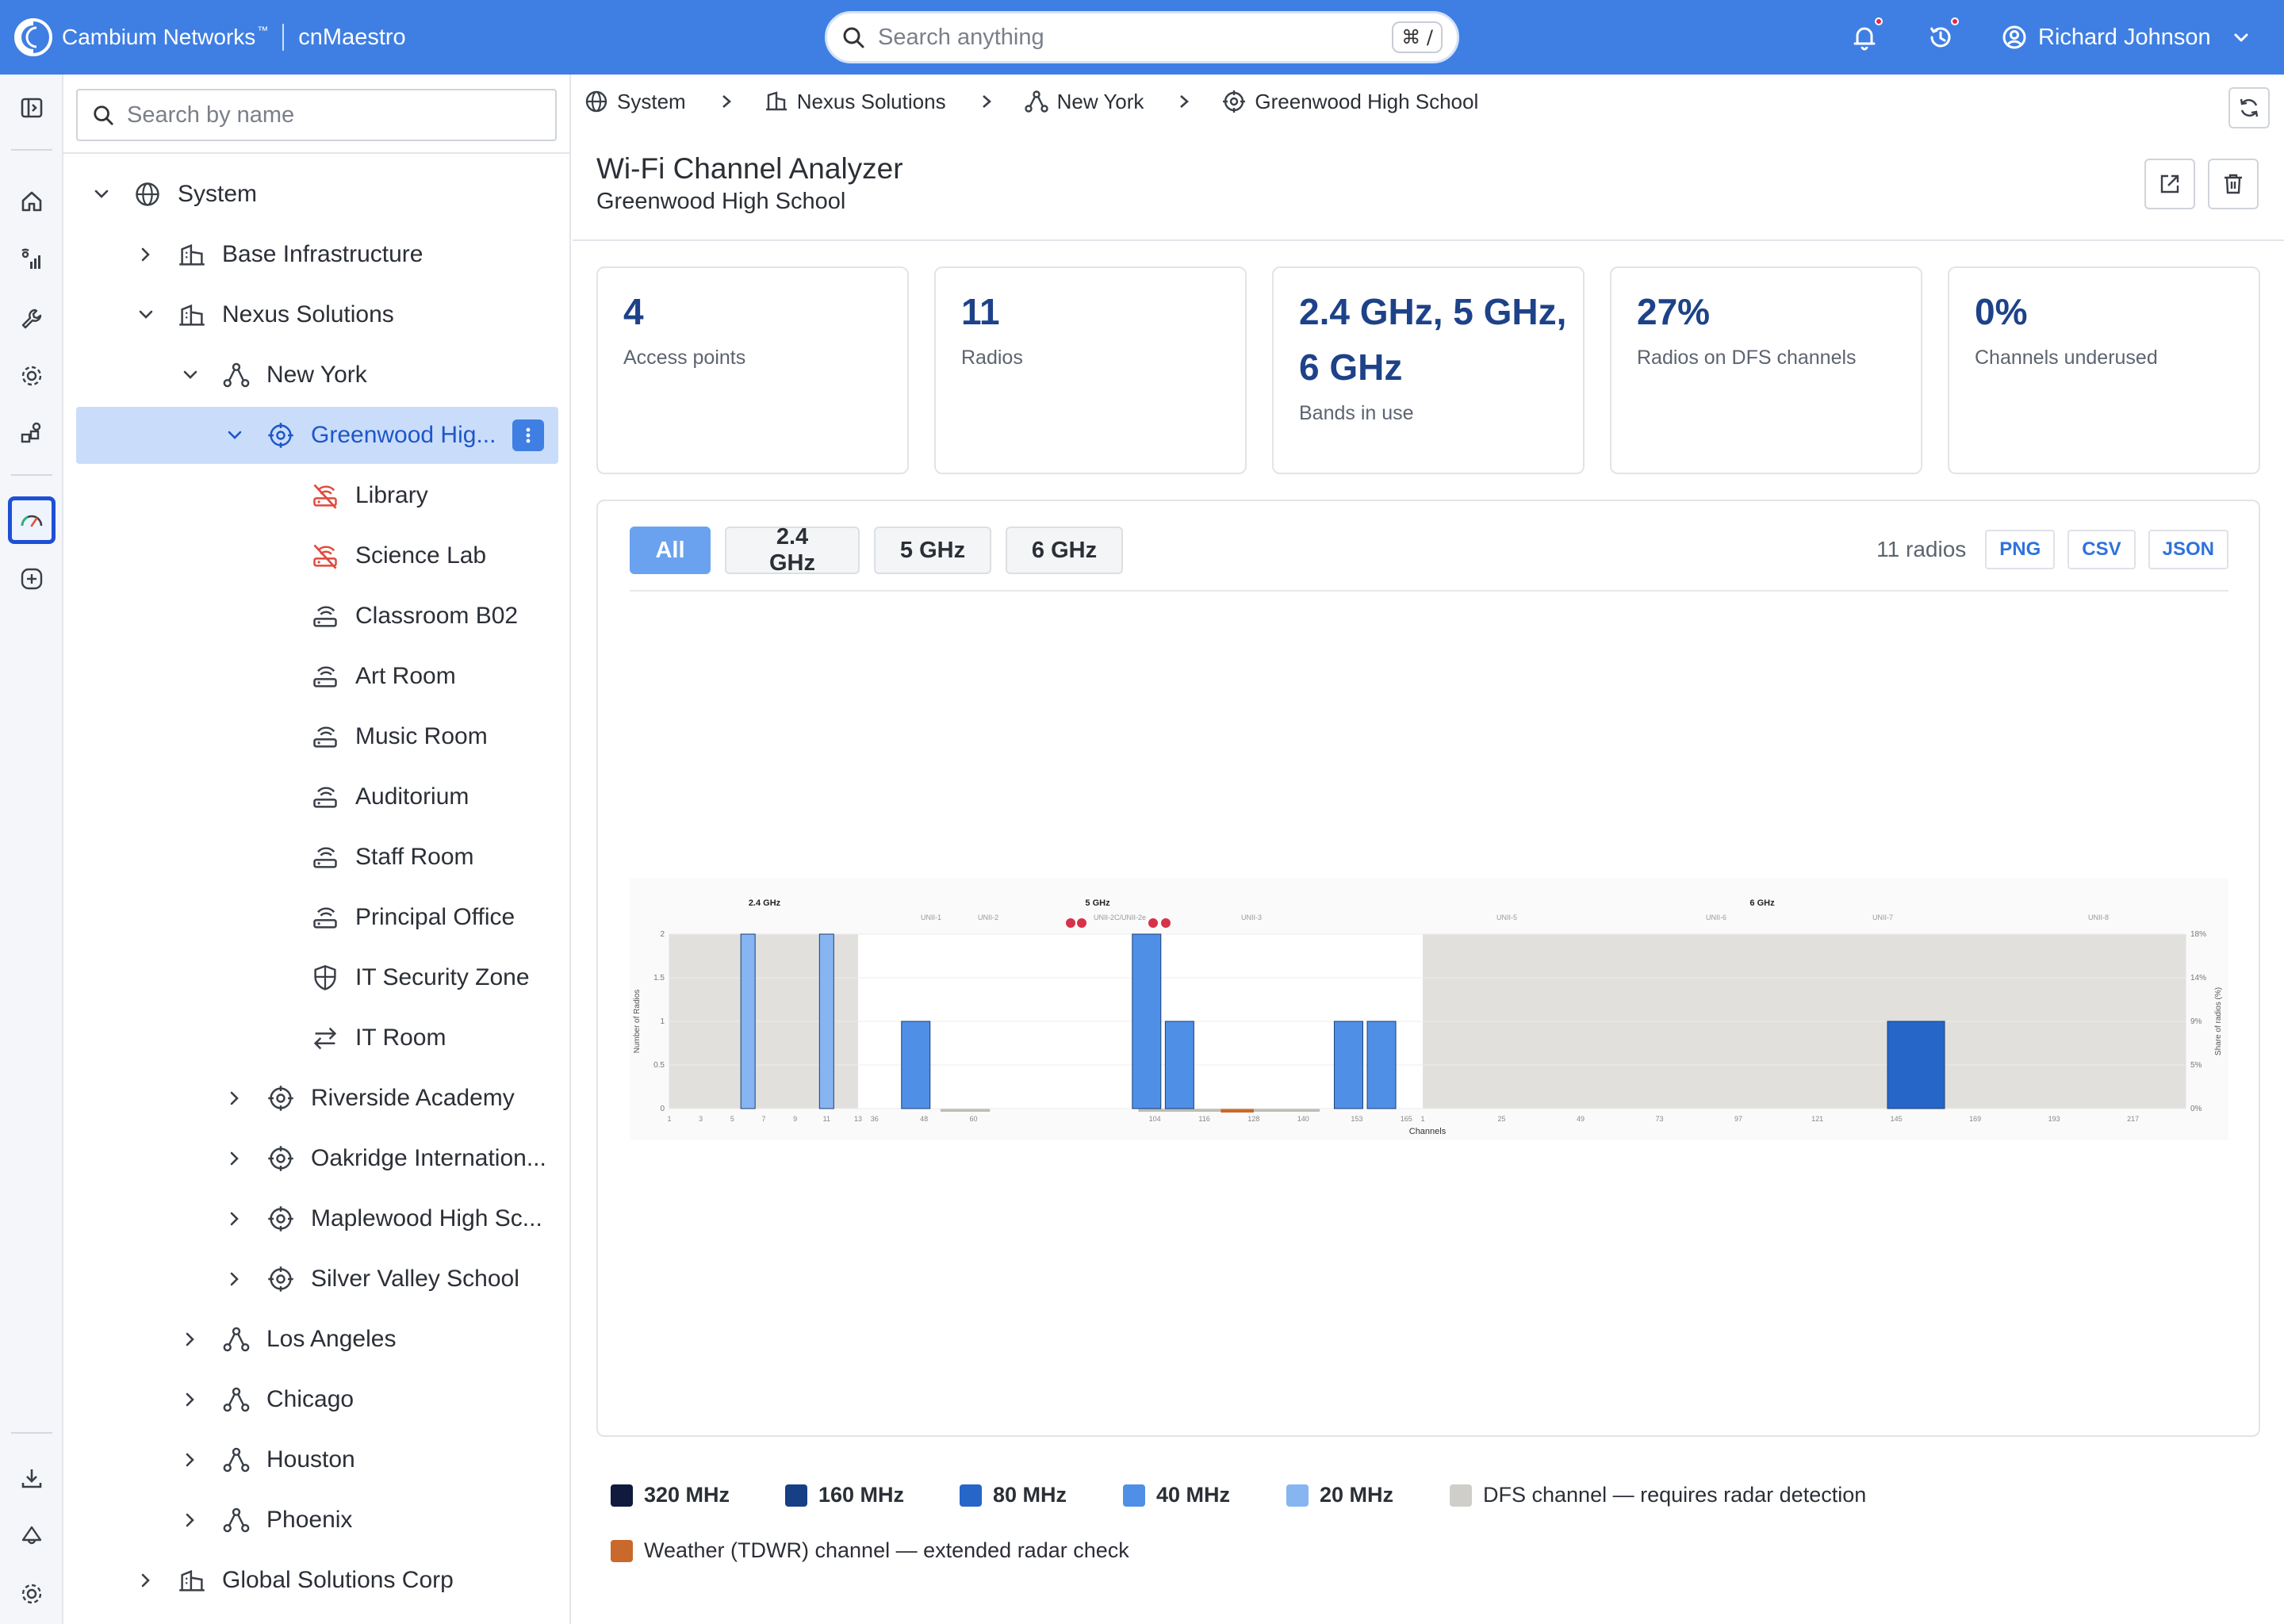  What do you see at coordinates (2020, 549) in the screenshot?
I see `export-png-button: PNG` at bounding box center [2020, 549].